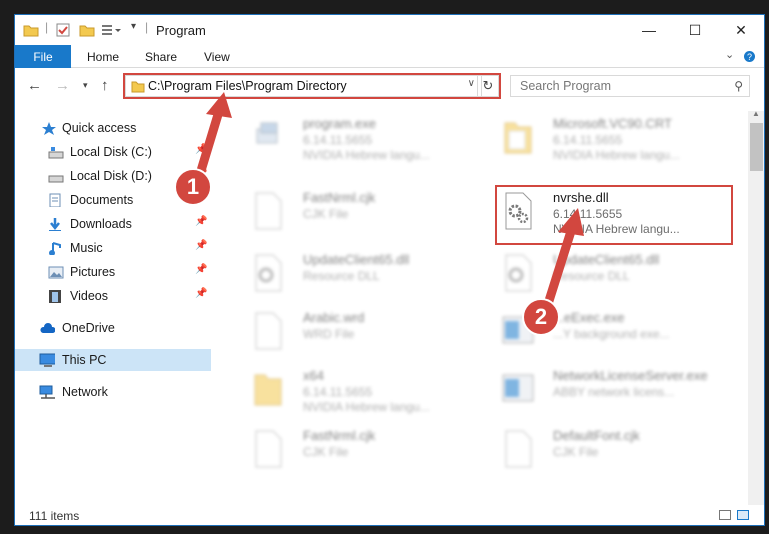 This screenshot has height=534, width=769. I want to click on arrow-2-shaft, so click(560, 266).